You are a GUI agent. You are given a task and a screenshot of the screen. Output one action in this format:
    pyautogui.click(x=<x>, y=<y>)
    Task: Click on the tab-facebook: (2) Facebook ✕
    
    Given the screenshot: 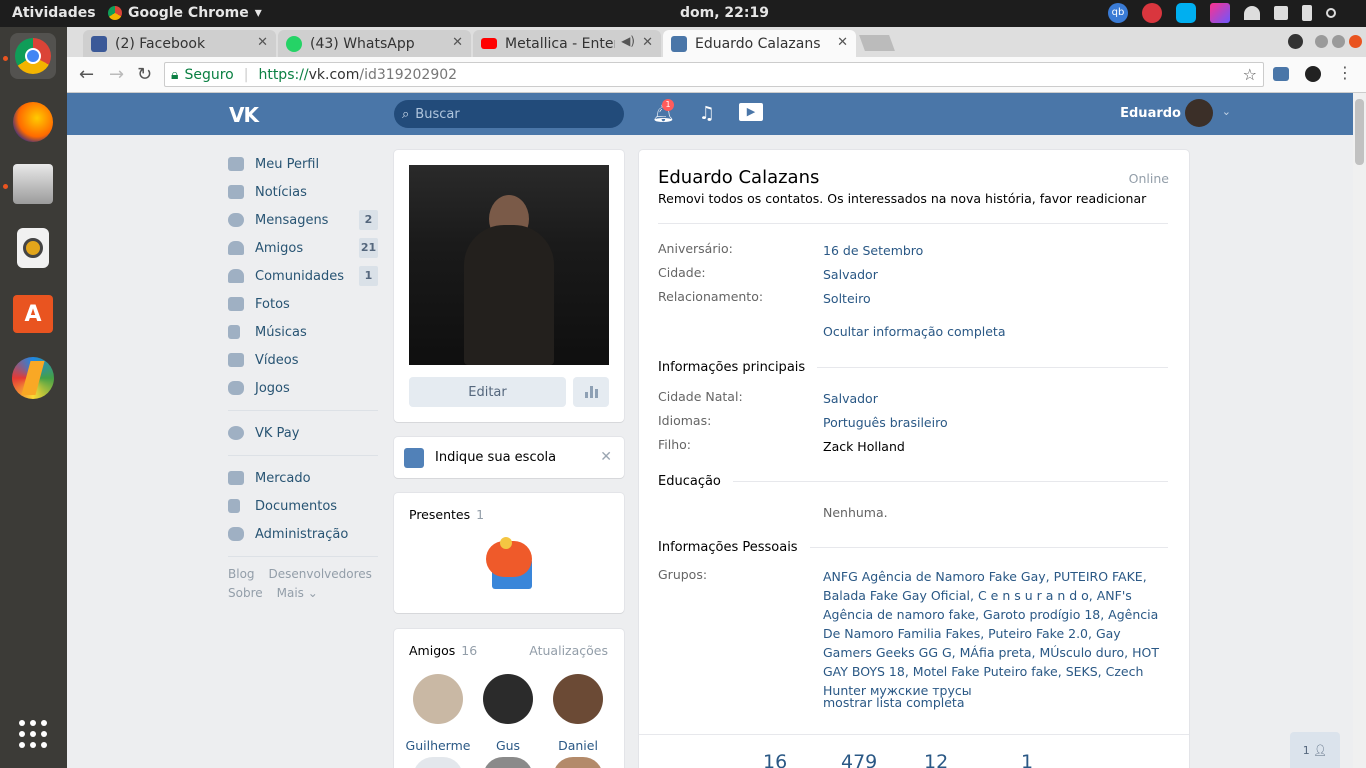 What is the action you would take?
    pyautogui.click(x=179, y=43)
    